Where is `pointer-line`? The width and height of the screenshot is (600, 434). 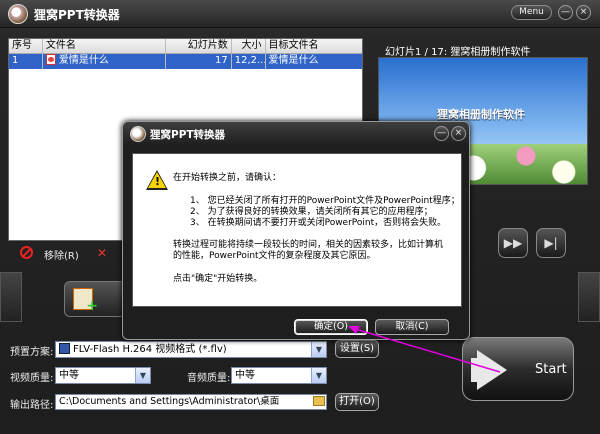
pointer-line is located at coordinates (426, 350).